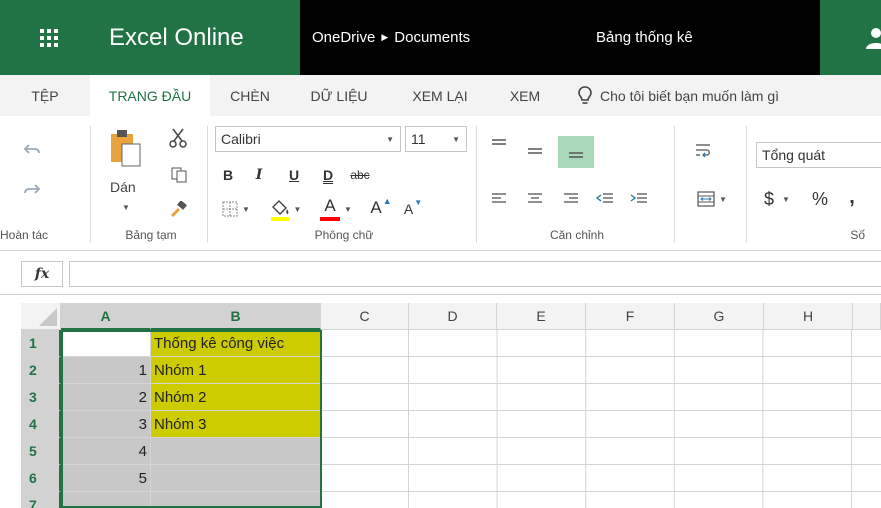 This screenshot has height=508, width=881. What do you see at coordinates (41, 500) in the screenshot?
I see `row-header-7: 7` at bounding box center [41, 500].